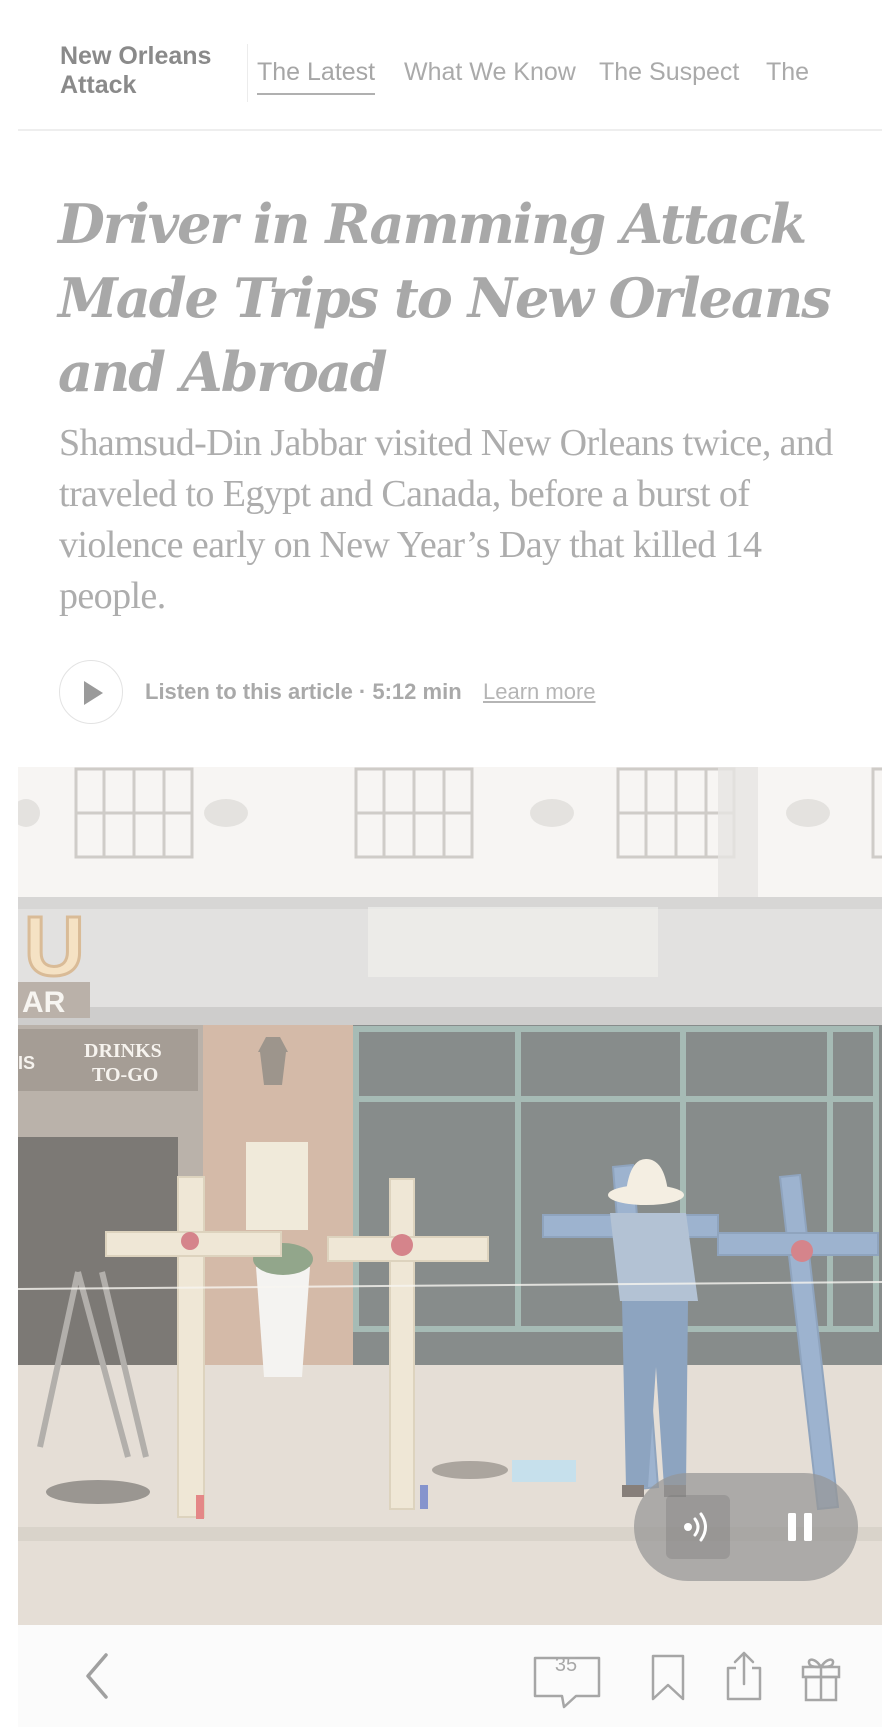 This screenshot has width=882, height=1727. What do you see at coordinates (150, 71) in the screenshot?
I see `section-title: New Orleans Attack` at bounding box center [150, 71].